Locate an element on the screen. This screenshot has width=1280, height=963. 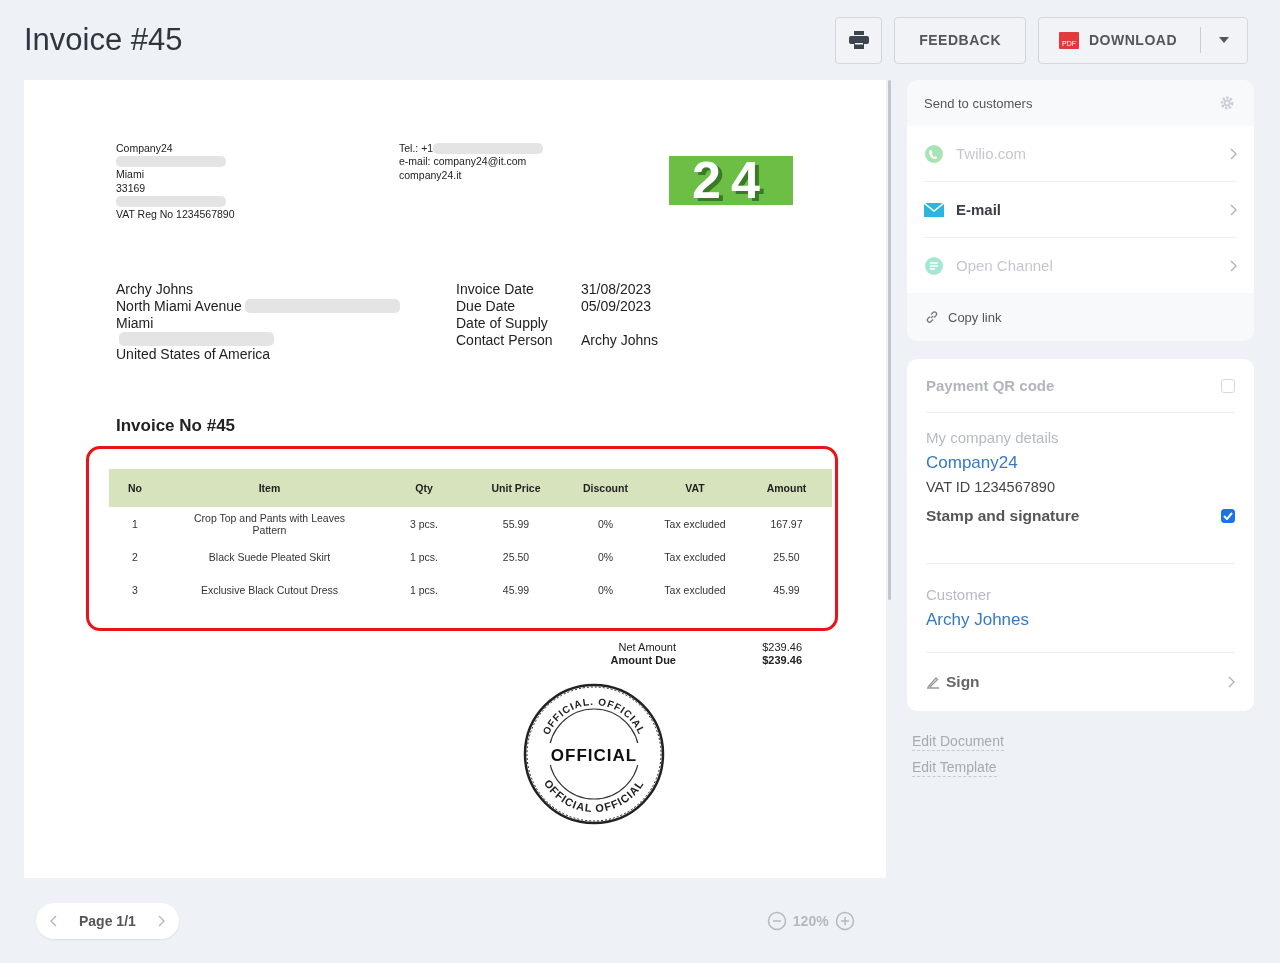
print-button is located at coordinates (859, 40).